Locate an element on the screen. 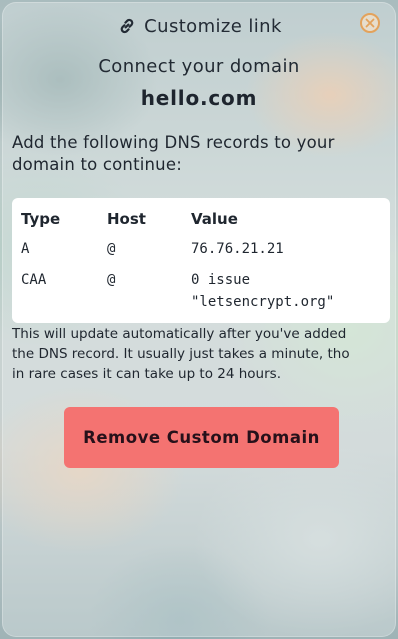 The height and width of the screenshot is (639, 398). link-icon is located at coordinates (127, 26).